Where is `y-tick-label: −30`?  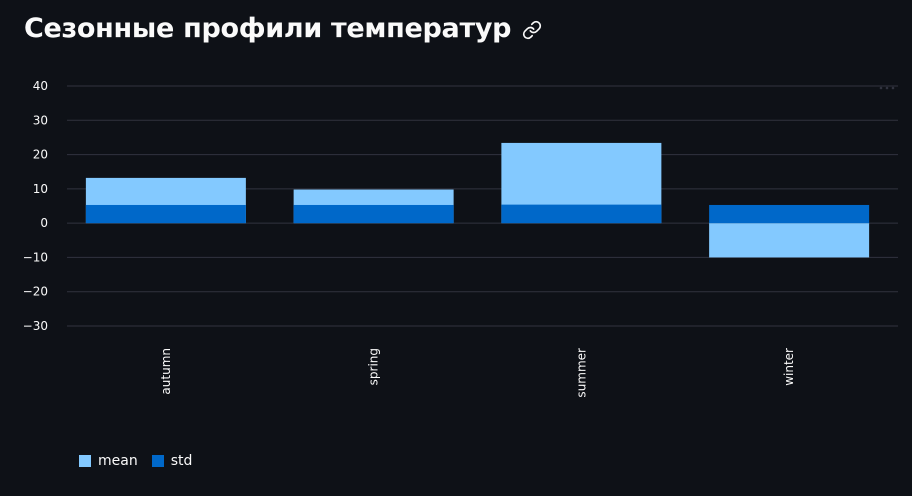
y-tick-label: −30 is located at coordinates (35, 326).